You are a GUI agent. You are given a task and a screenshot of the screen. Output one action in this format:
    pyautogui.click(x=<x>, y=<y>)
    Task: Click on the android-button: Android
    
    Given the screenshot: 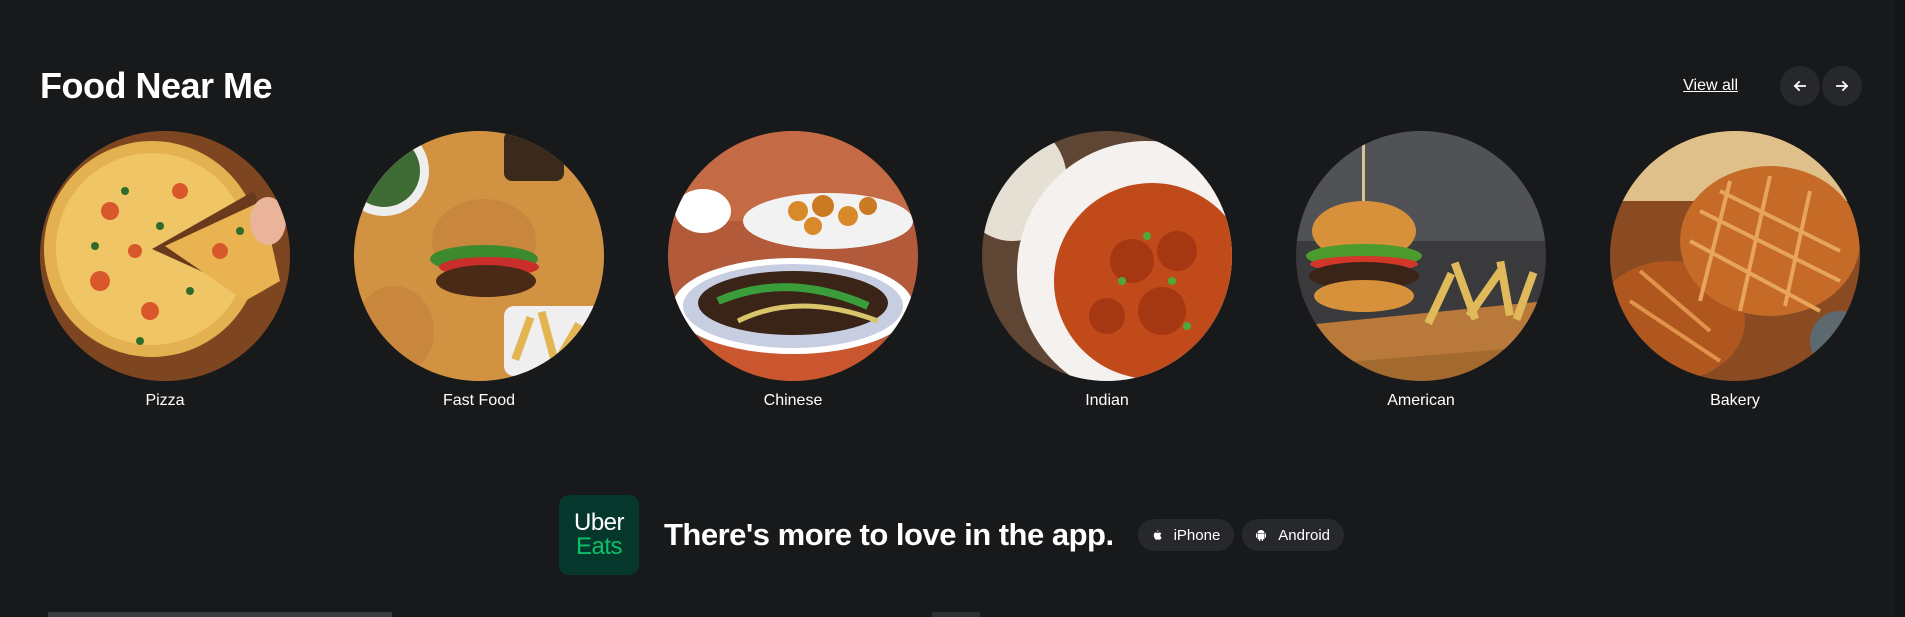 What is the action you would take?
    pyautogui.click(x=1293, y=535)
    